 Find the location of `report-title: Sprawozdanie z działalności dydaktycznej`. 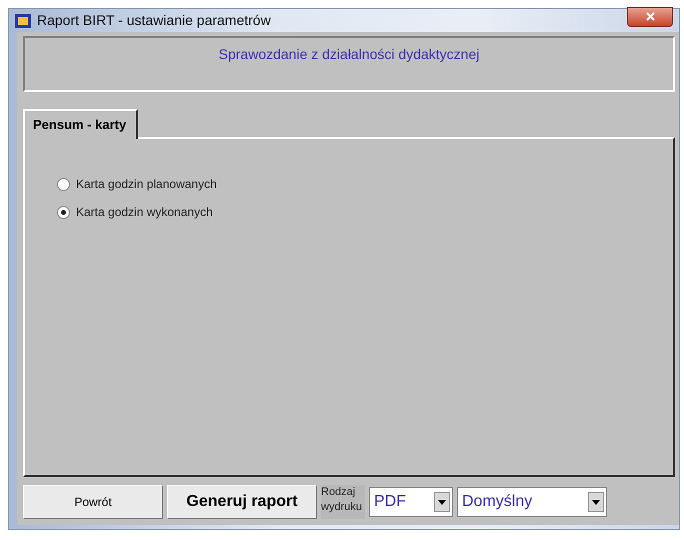

report-title: Sprawozdanie z działalności dydaktycznej is located at coordinates (349, 54).